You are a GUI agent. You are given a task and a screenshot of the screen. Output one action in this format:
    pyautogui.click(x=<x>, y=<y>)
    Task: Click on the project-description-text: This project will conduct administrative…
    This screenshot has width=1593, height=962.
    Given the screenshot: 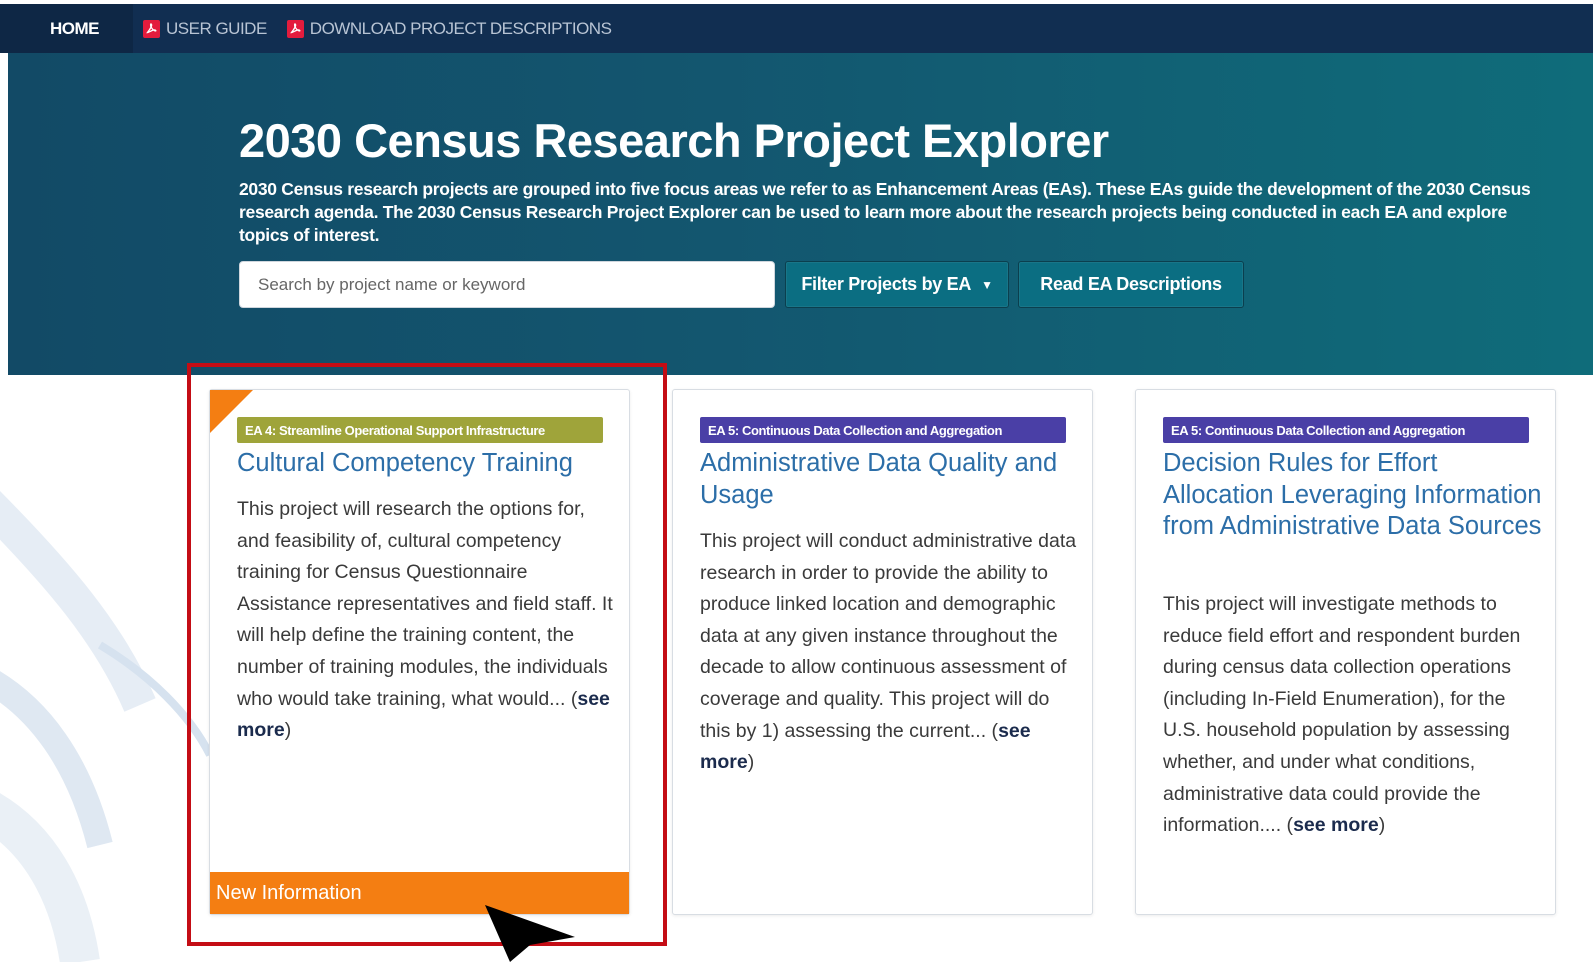 What is the action you would take?
    pyautogui.click(x=888, y=636)
    